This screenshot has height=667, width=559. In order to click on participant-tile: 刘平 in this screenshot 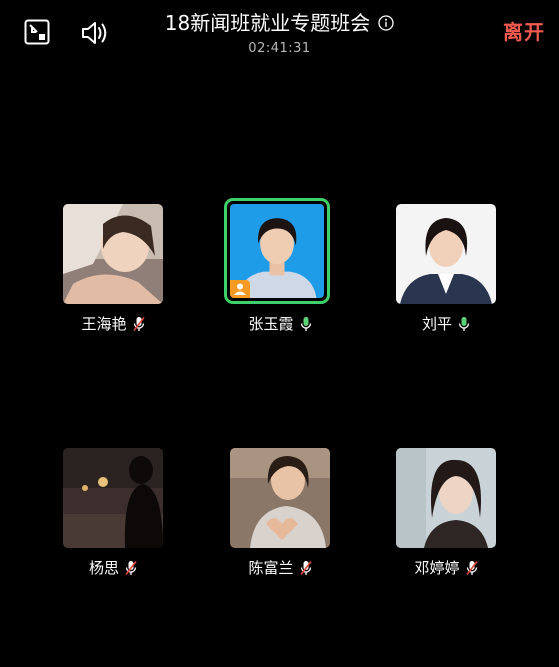, I will do `click(446, 271)`.